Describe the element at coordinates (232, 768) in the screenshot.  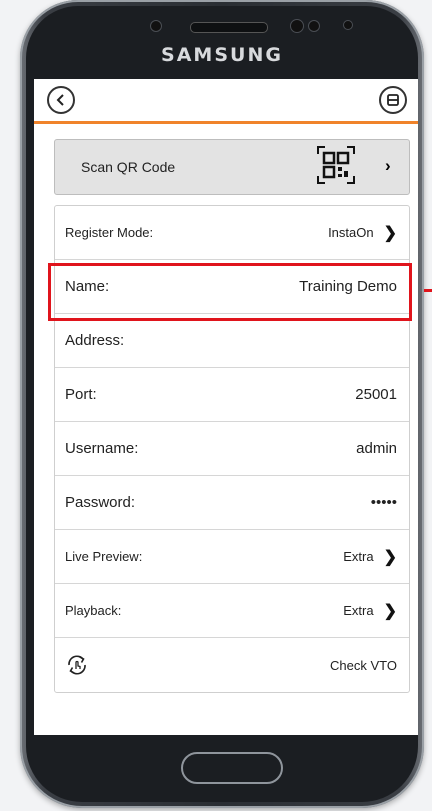
I see `home-button` at that location.